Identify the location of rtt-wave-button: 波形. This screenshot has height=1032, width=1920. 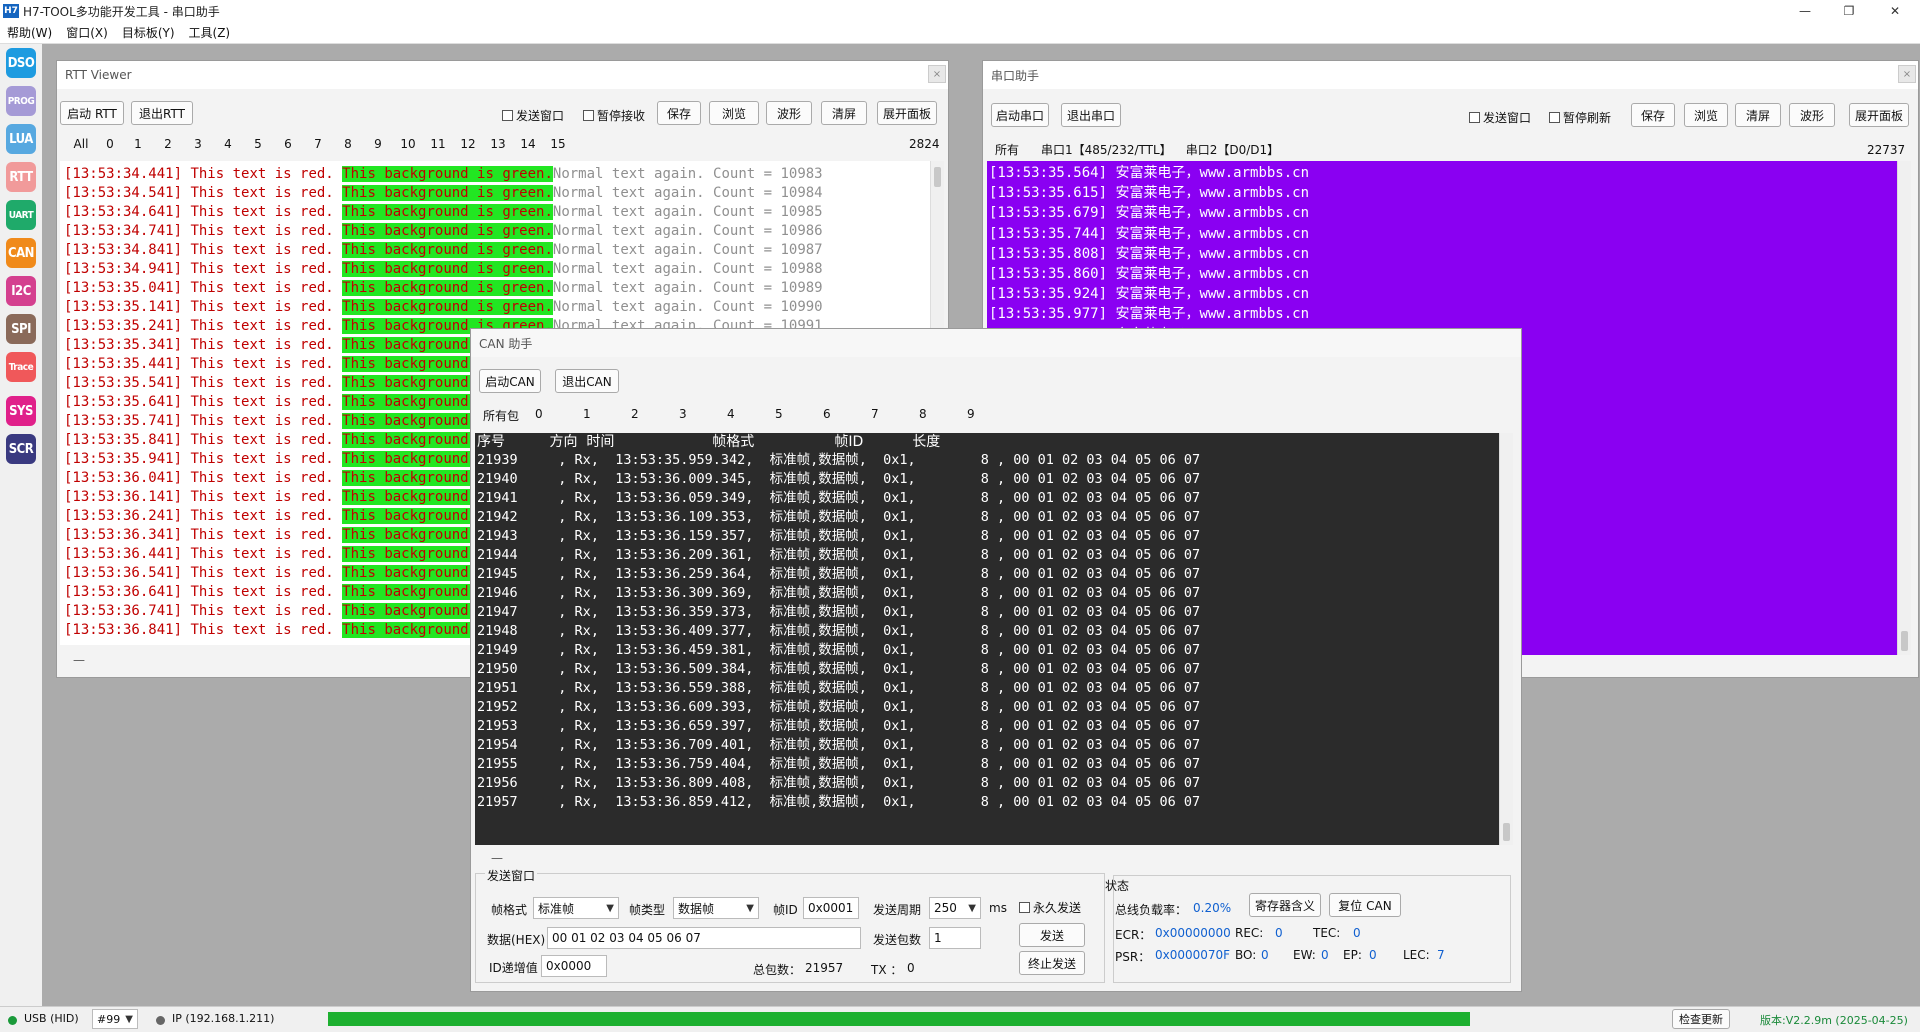
(789, 113).